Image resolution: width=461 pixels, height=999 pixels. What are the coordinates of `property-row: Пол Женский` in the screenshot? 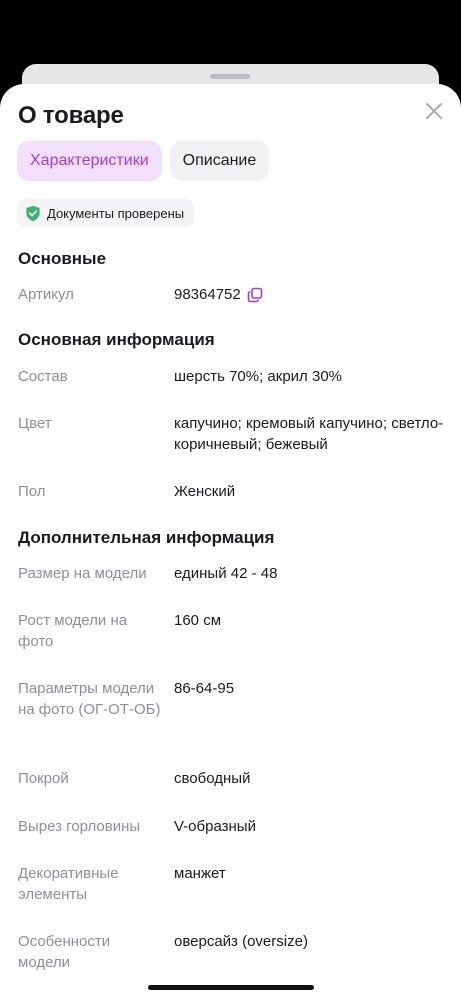 It's located at (233, 491).